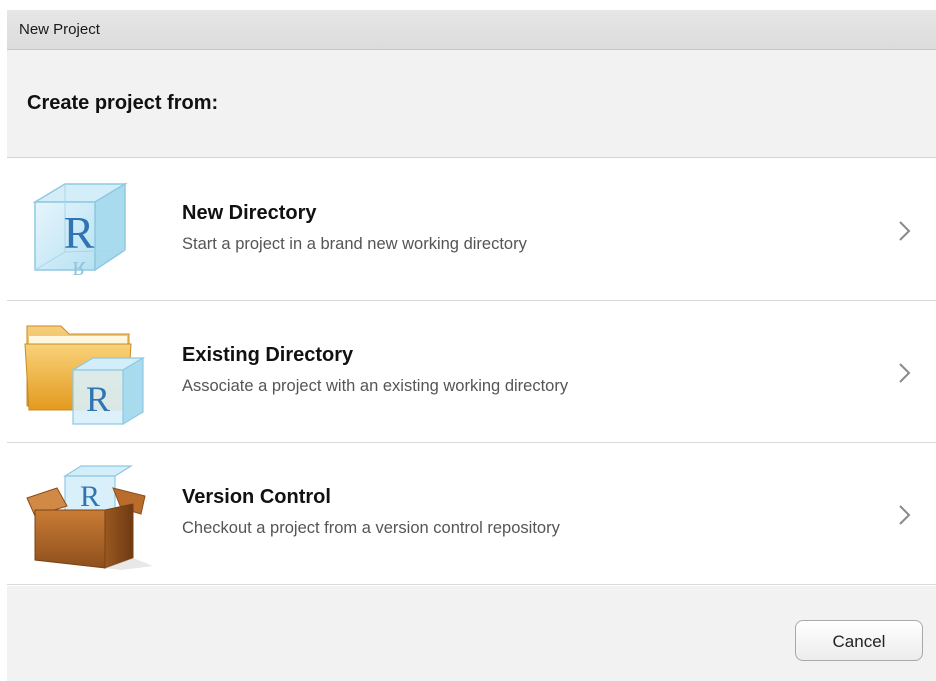  What do you see at coordinates (859, 640) in the screenshot?
I see `cancel-button: Cancel` at bounding box center [859, 640].